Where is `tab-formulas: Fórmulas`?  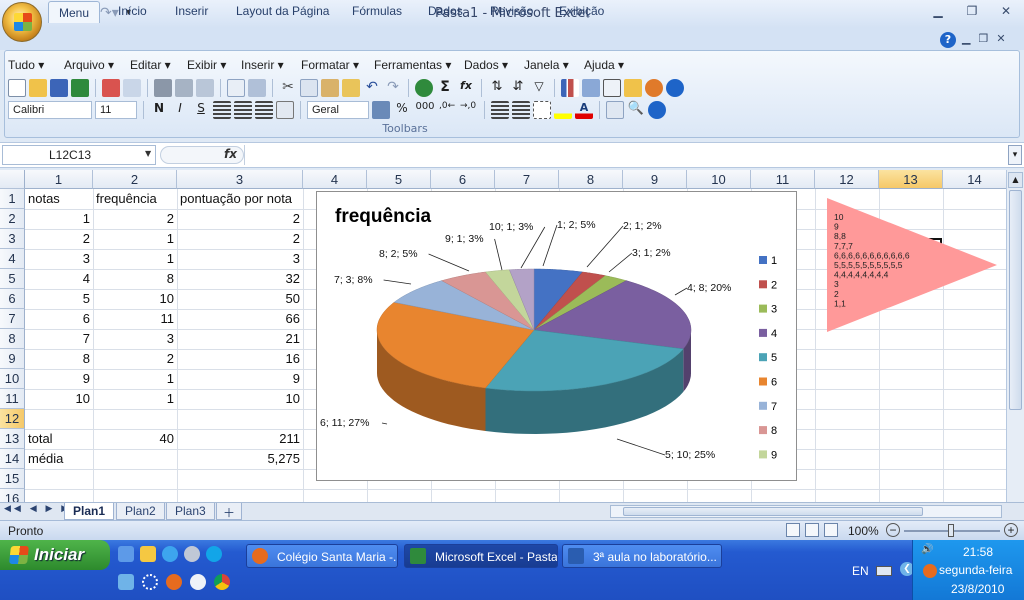 tab-formulas: Fórmulas is located at coordinates (377, 13).